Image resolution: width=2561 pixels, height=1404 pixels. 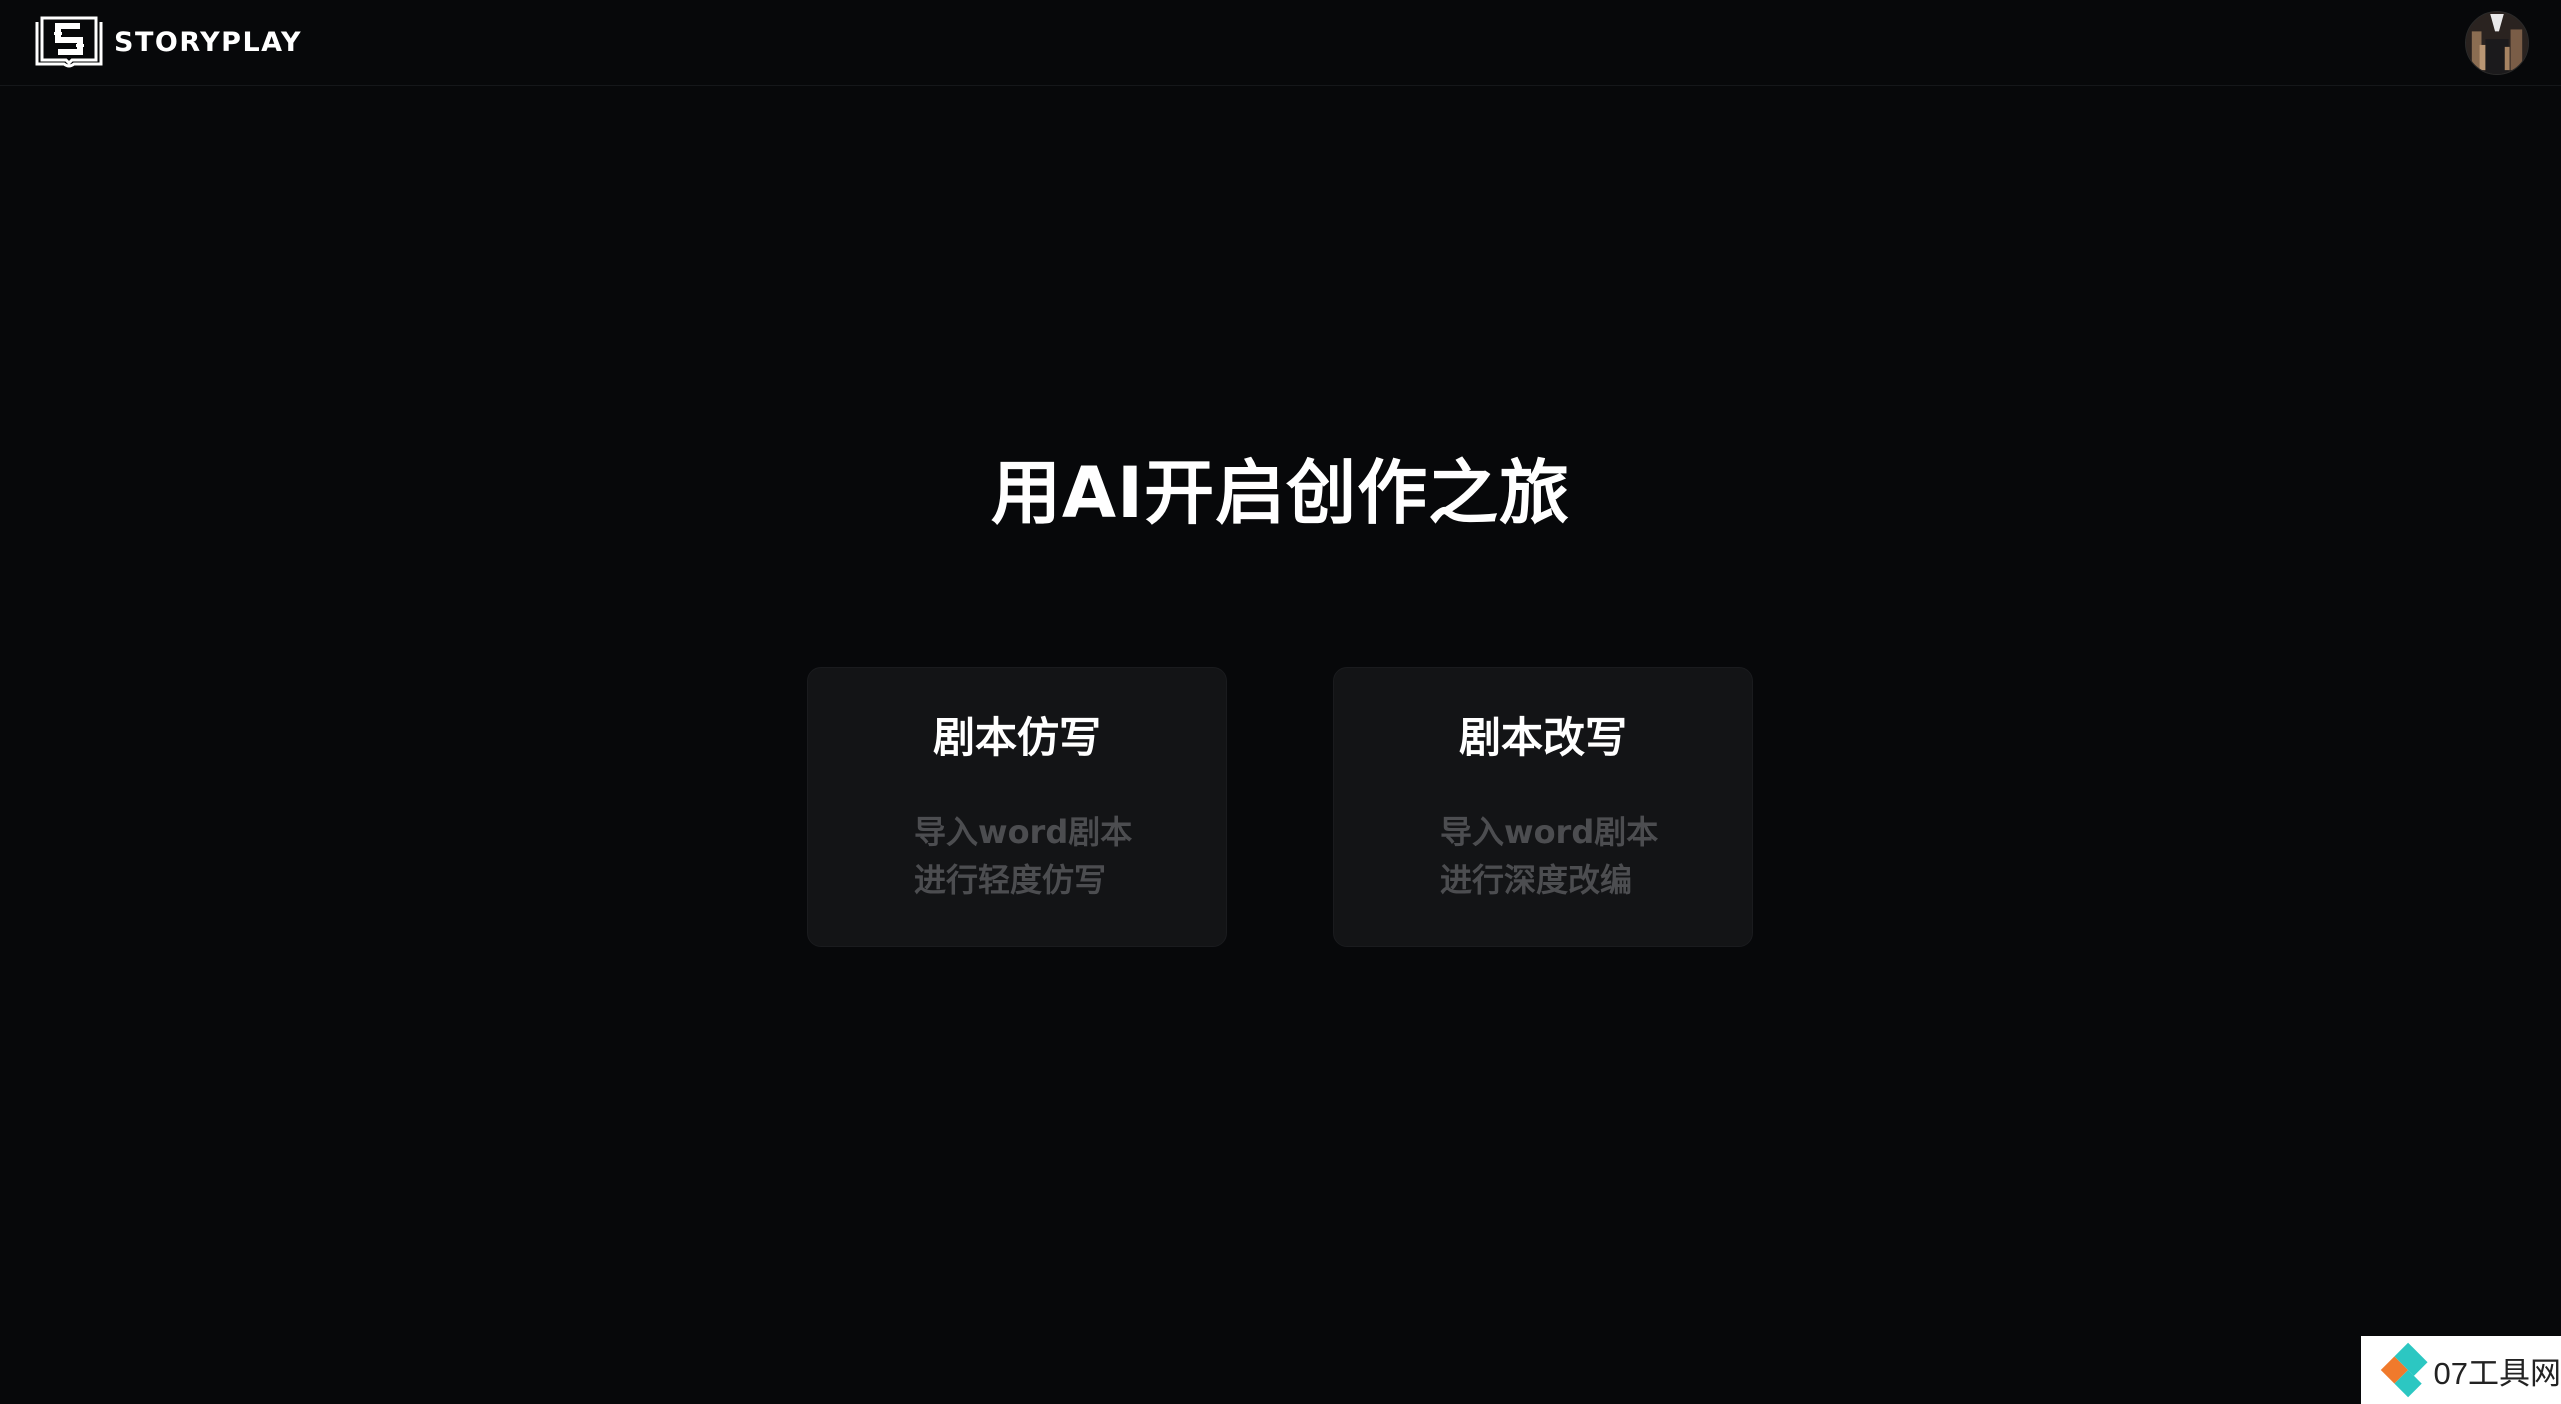 What do you see at coordinates (1543, 807) in the screenshot?
I see `script-rewrite-card: 剧本改写 导入word剧本 进行深度改编` at bounding box center [1543, 807].